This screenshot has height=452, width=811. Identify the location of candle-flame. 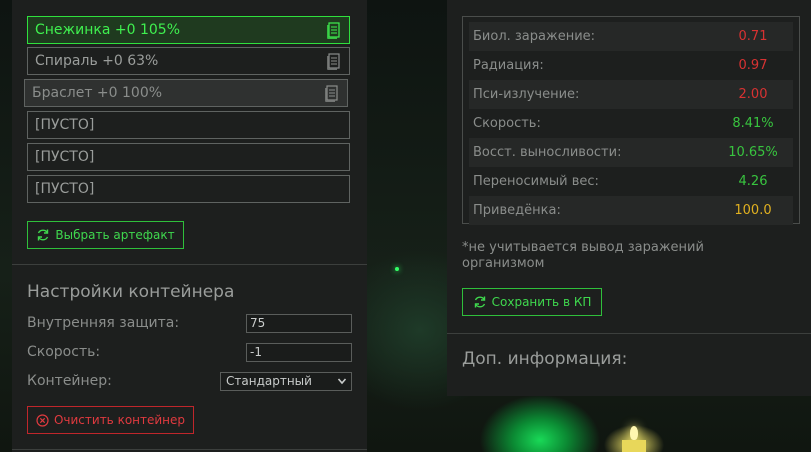
(634, 433).